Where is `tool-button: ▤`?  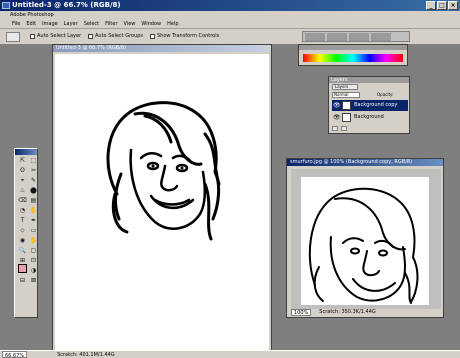
tool-button: ▤ is located at coordinates (33, 201).